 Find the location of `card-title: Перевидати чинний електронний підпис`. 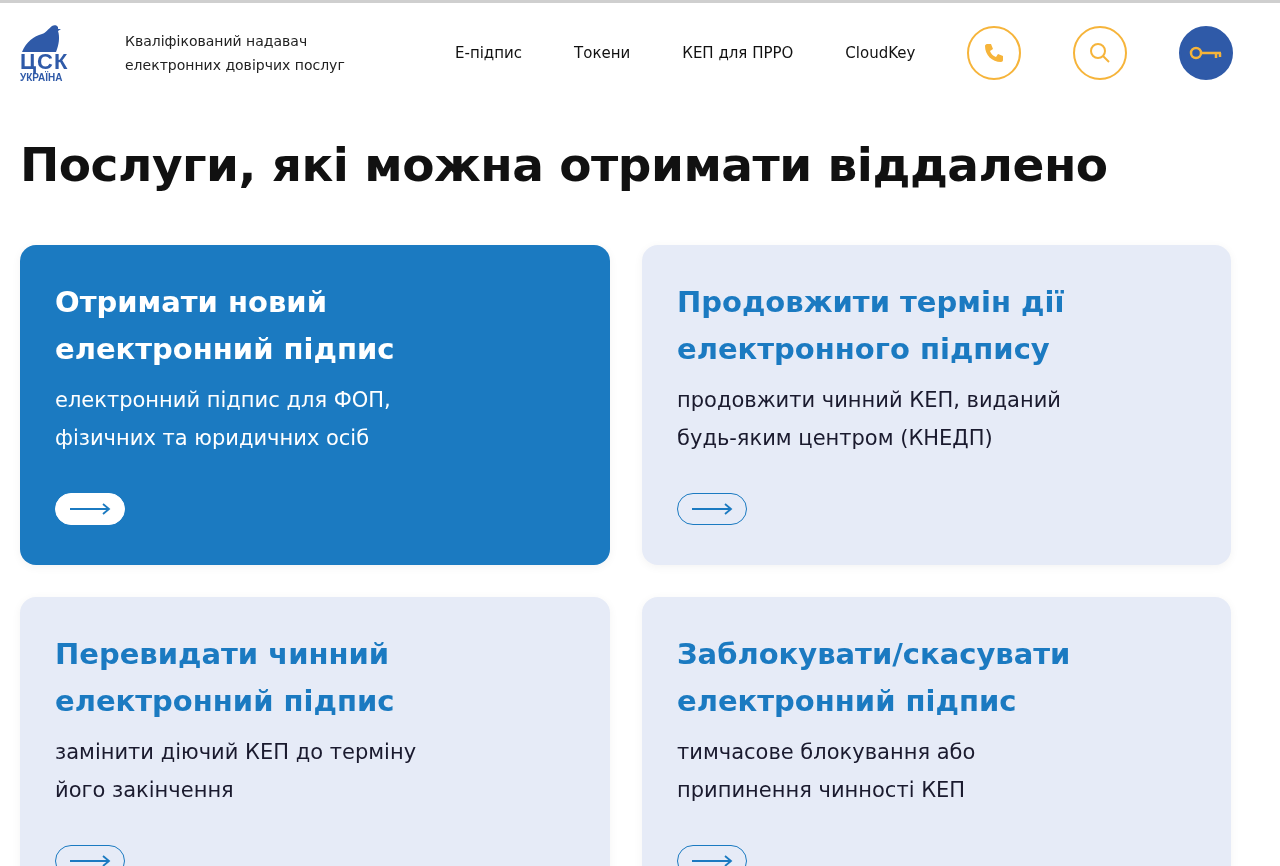

card-title: Перевидати чинний електронний підпис is located at coordinates (225, 678).